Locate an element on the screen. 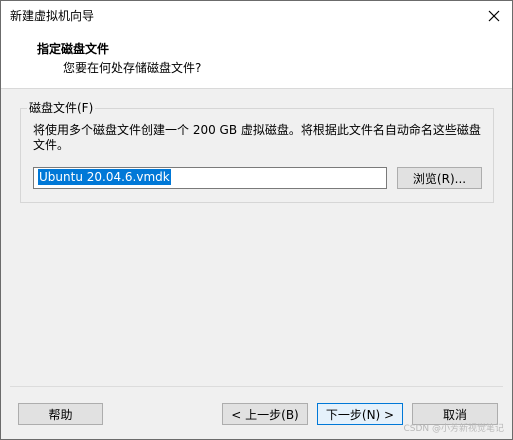  footer-divider is located at coordinates (256, 386).